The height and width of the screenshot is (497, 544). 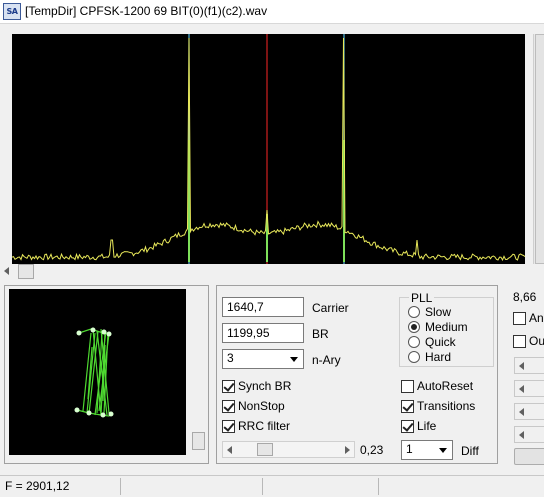 What do you see at coordinates (263, 307) in the screenshot?
I see `carrier-input: 1640,7` at bounding box center [263, 307].